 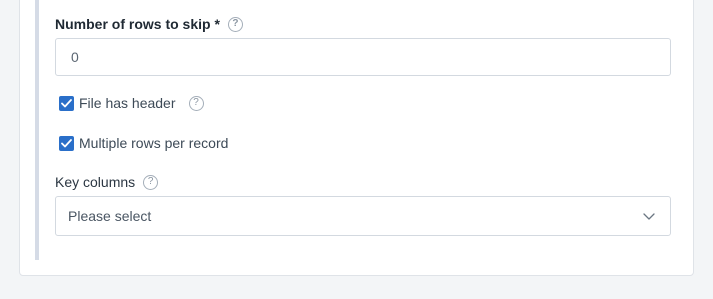 I want to click on file-has-header-row: File has header ?, so click(x=131, y=103).